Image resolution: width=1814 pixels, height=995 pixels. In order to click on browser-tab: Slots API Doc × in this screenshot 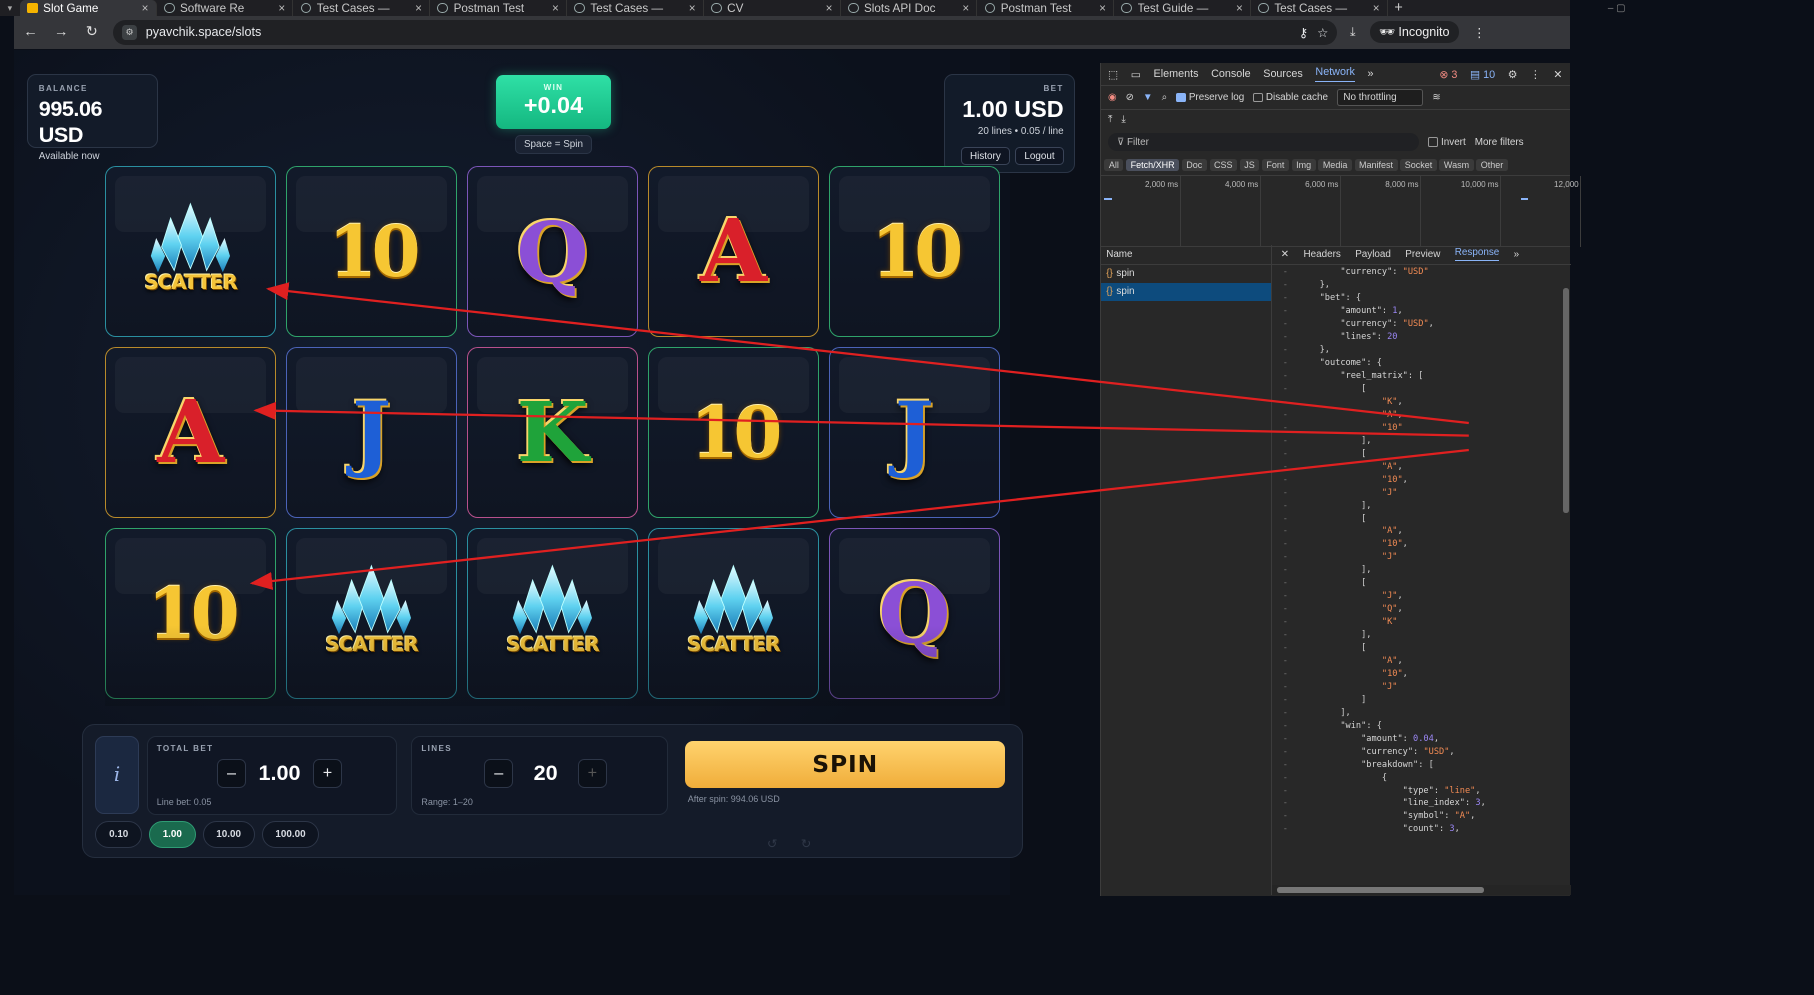, I will do `click(909, 8)`.